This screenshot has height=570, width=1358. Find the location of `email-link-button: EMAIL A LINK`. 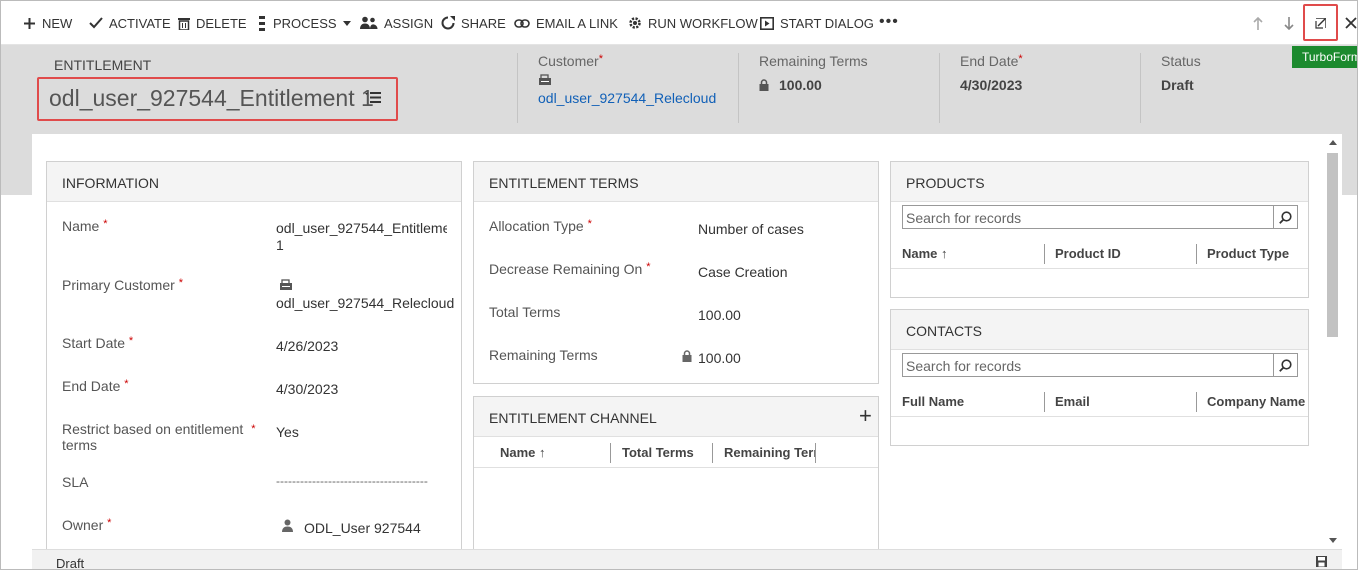

email-link-button: EMAIL A LINK is located at coordinates (566, 23).